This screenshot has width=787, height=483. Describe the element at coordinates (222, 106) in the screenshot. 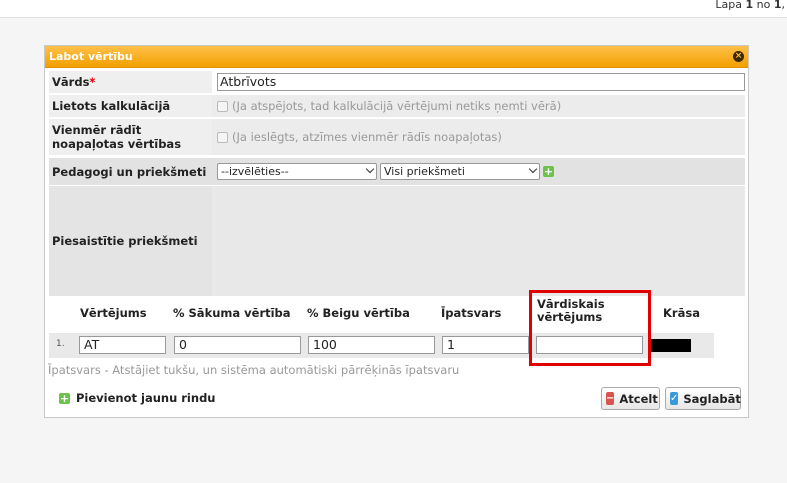

I see `used-in-calc-checkbox` at that location.